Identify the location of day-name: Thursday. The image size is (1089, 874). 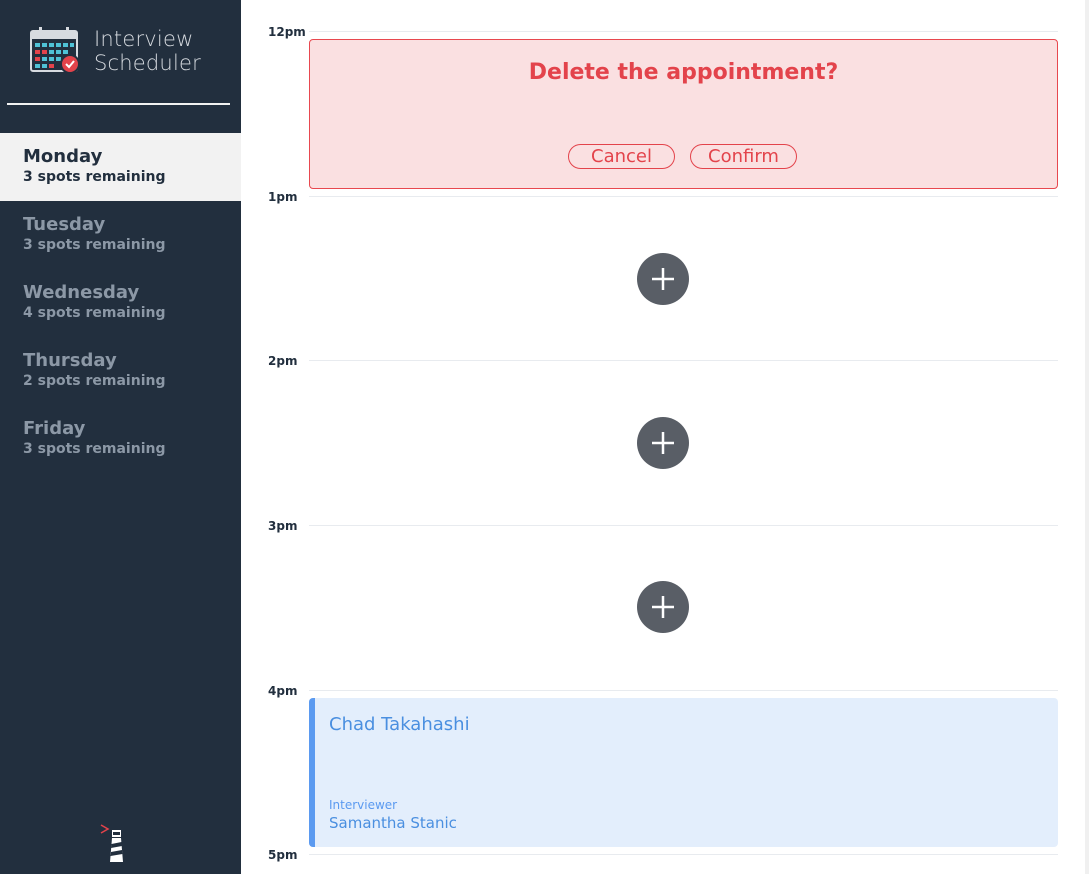
(70, 360).